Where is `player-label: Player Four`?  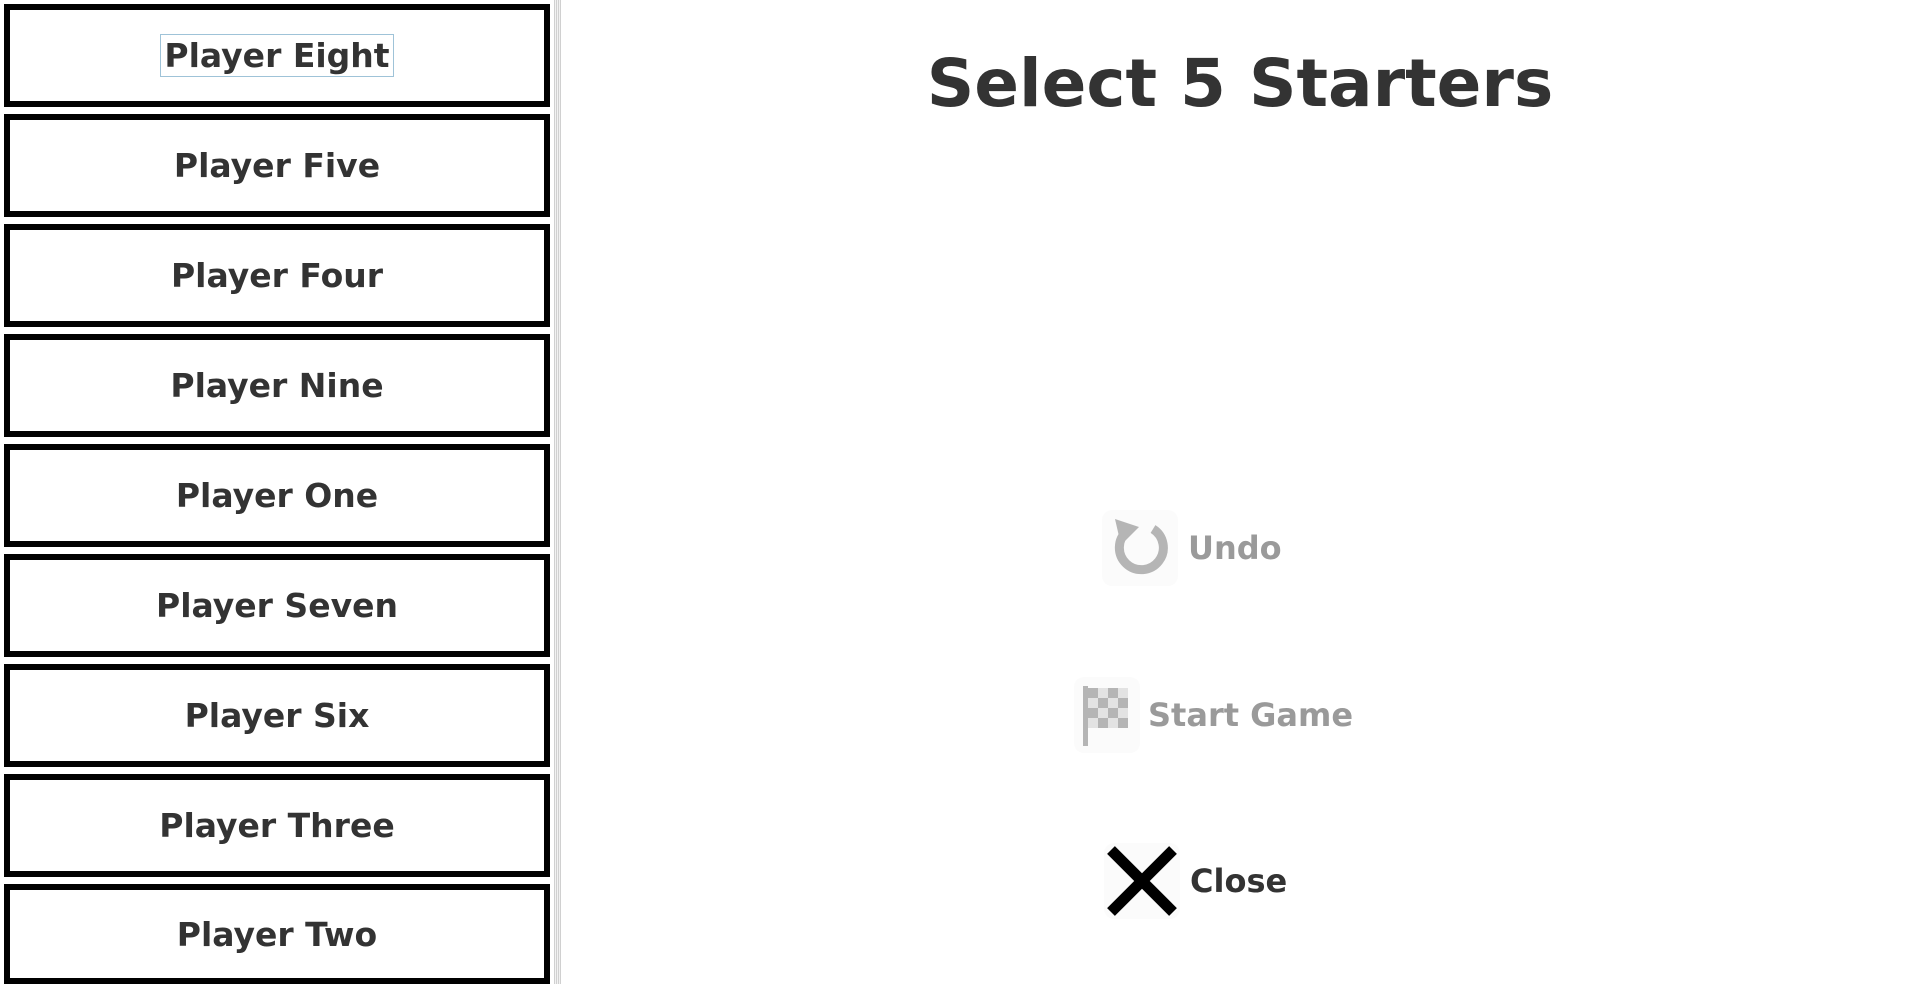
player-label: Player Four is located at coordinates (277, 275).